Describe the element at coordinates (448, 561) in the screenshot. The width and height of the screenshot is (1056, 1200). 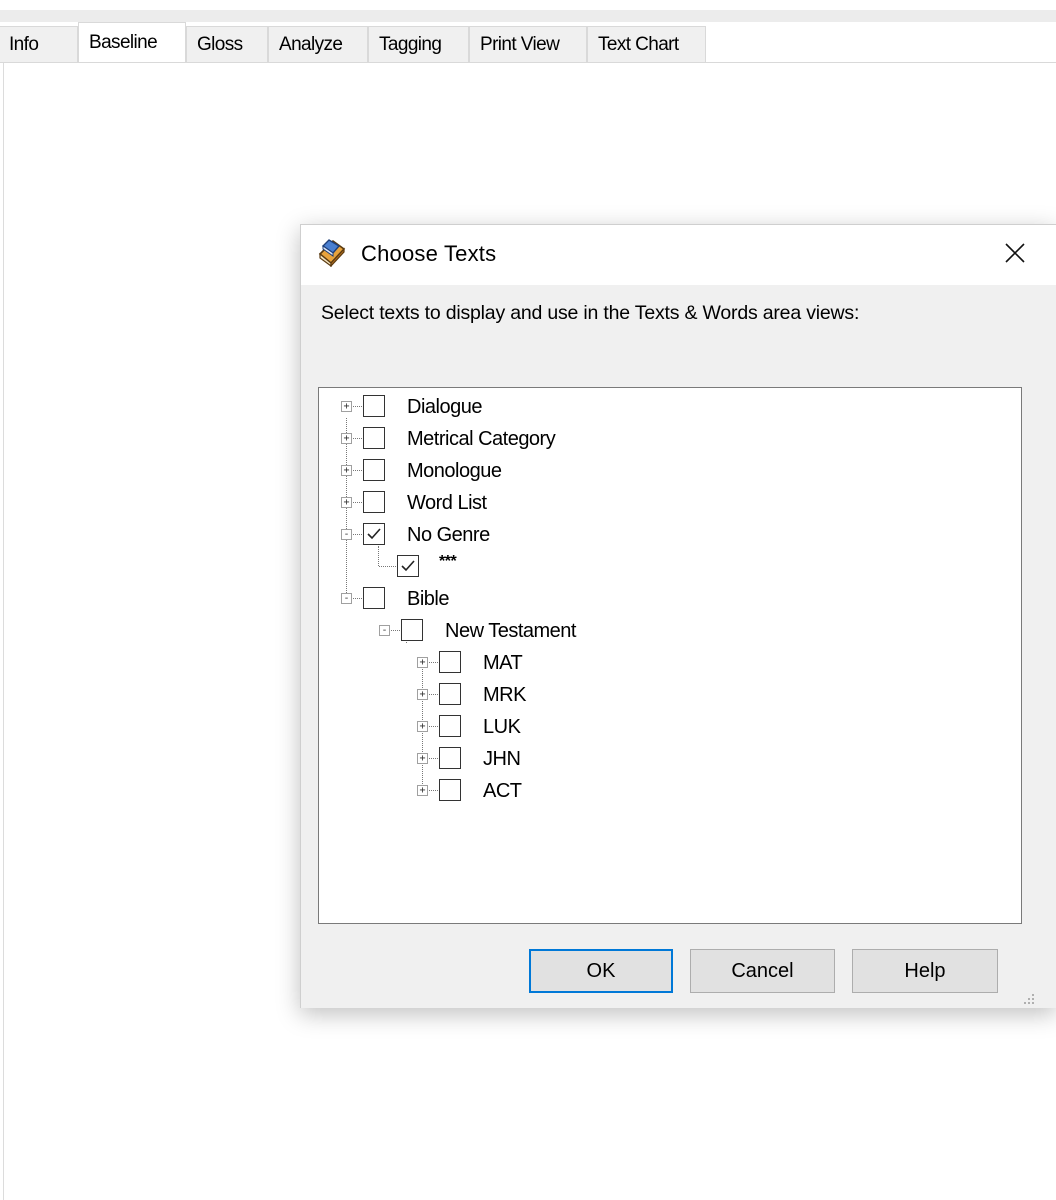
I see `tree-node-label: ***` at that location.